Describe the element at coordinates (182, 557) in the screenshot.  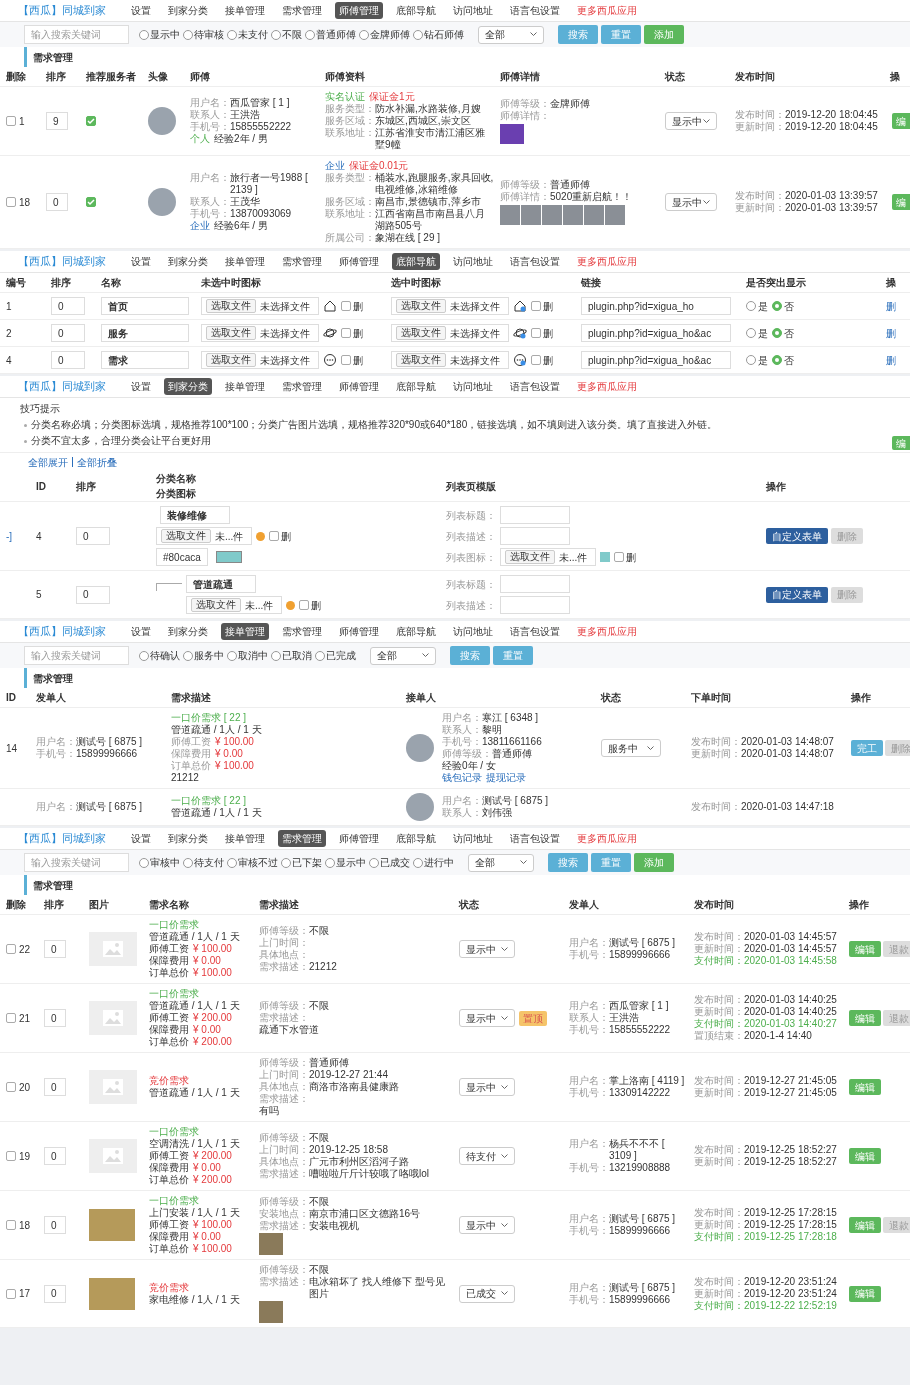
I see `color-field: #80caca` at that location.